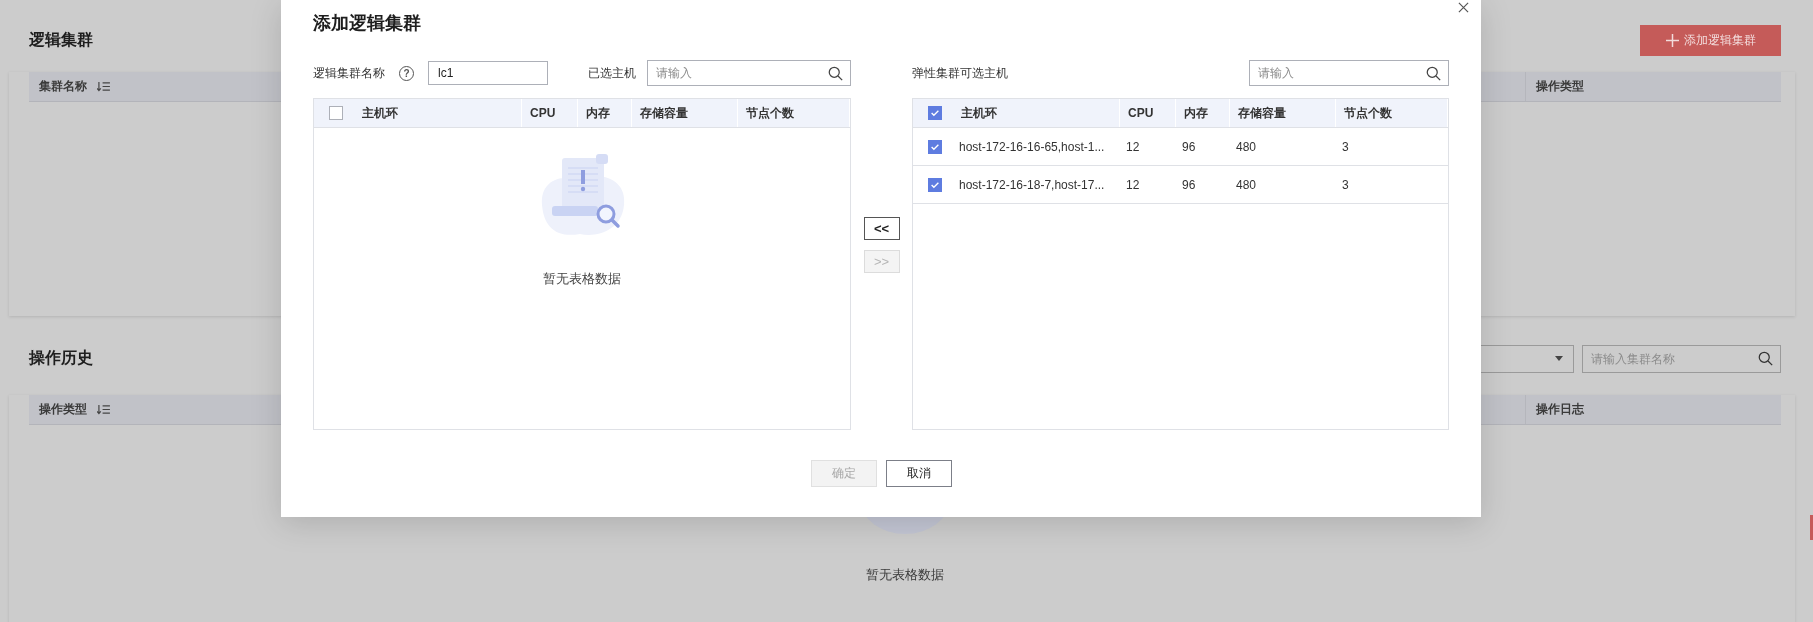 The width and height of the screenshot is (1813, 622). Describe the element at coordinates (1811, 527) in the screenshot. I see `scroll-marker` at that location.